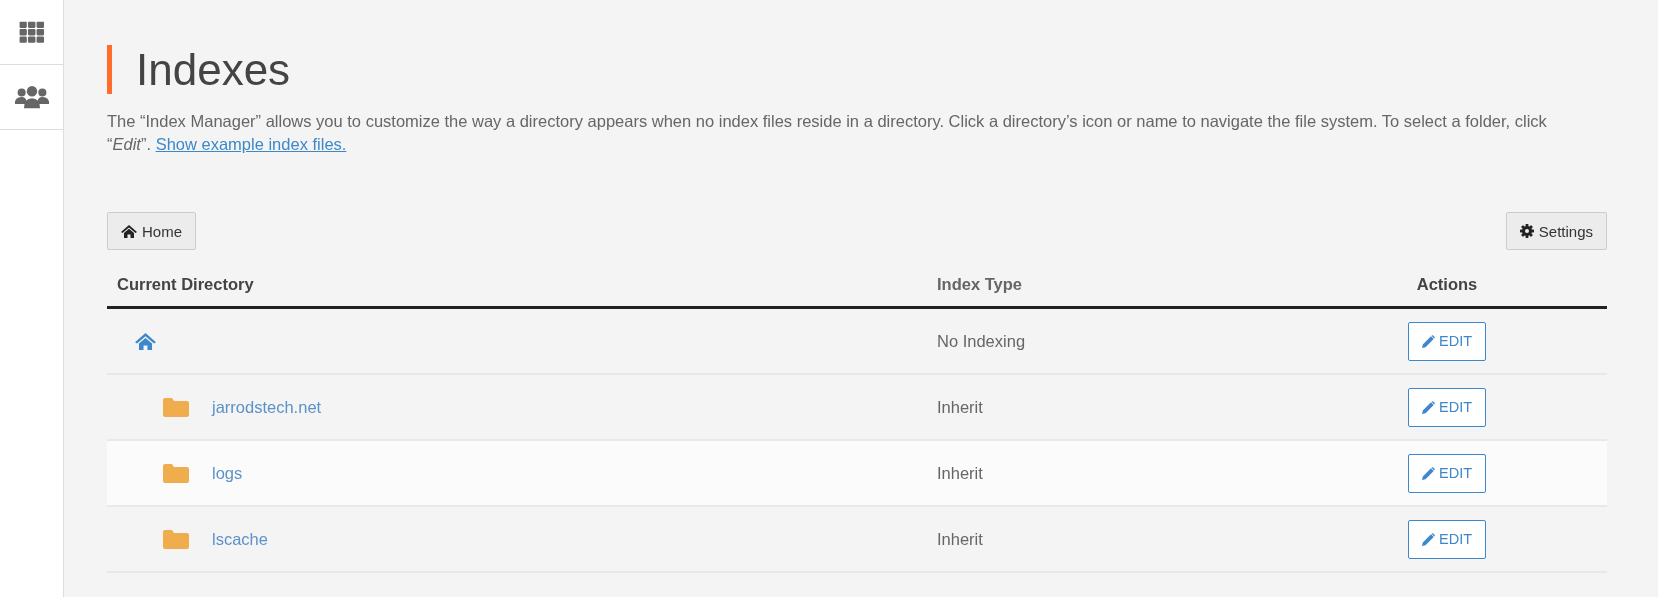 The height and width of the screenshot is (597, 1658). Describe the element at coordinates (251, 144) in the screenshot. I see `example-files-link: Show example index files.` at that location.